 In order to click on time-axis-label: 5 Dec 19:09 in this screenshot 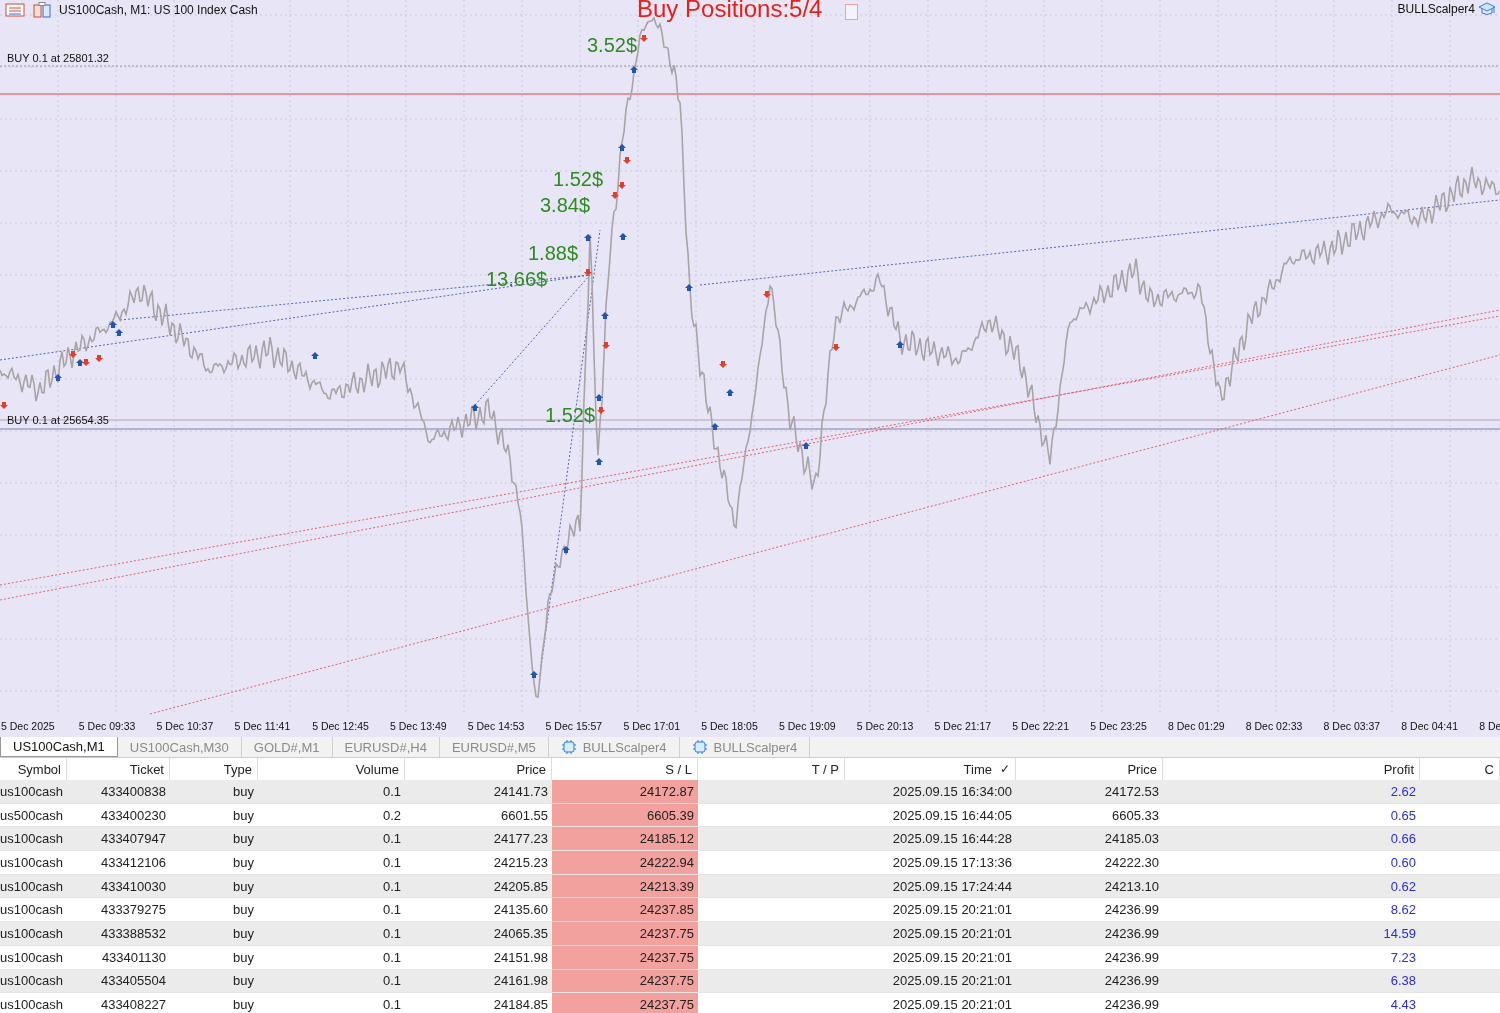, I will do `click(807, 726)`.